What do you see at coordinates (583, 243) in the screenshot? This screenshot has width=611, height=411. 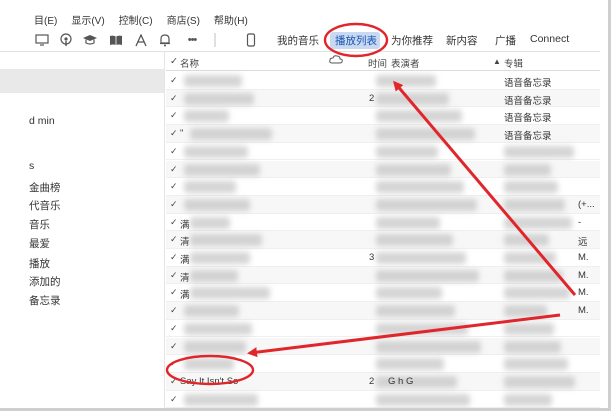 I see `row-album: 远` at bounding box center [583, 243].